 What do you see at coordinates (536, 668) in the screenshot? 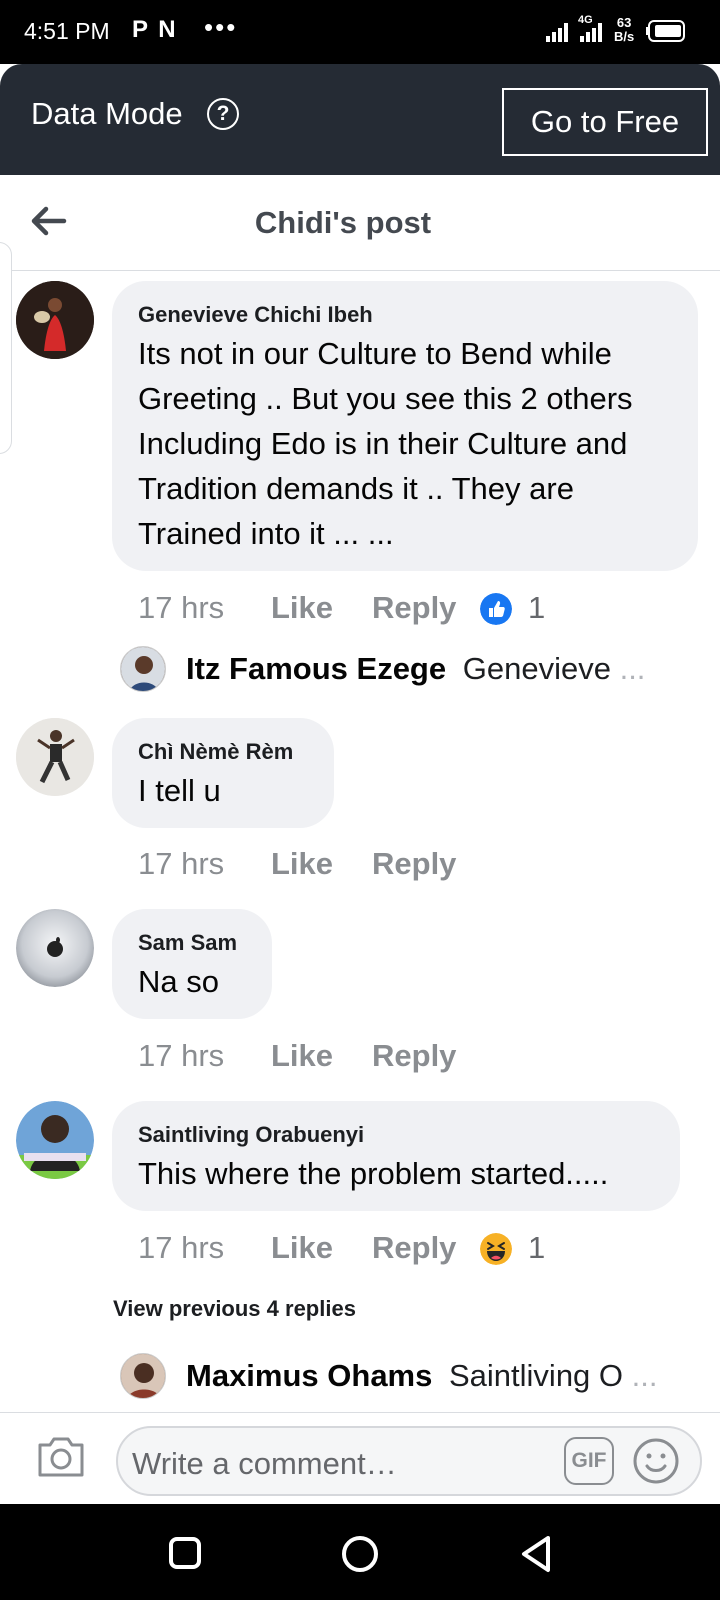
I see `reply-text: Genevieve` at bounding box center [536, 668].